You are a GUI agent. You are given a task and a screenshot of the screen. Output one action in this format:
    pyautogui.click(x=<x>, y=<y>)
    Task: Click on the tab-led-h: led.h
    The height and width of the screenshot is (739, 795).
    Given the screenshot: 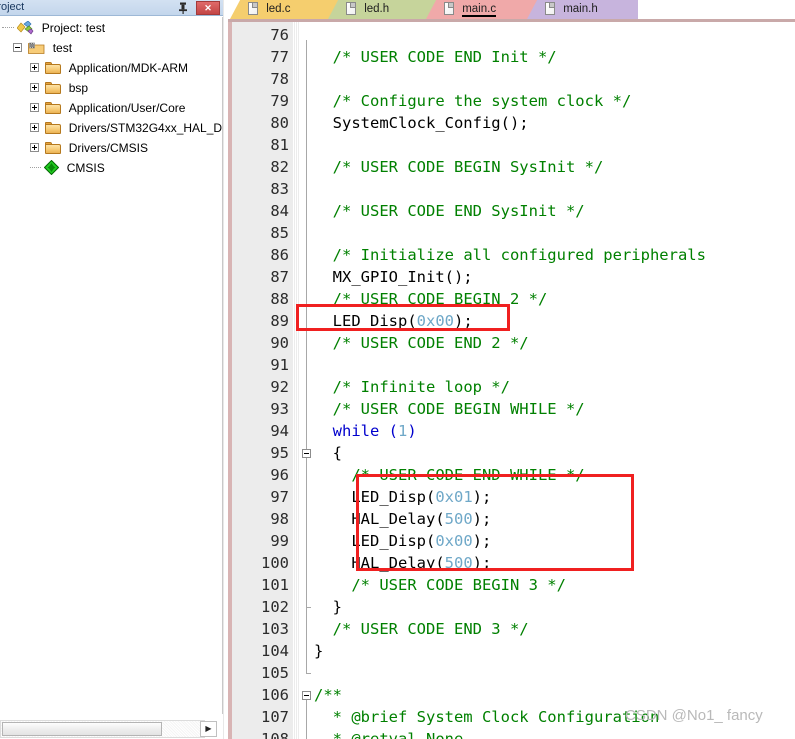 What is the action you would take?
    pyautogui.click(x=382, y=9)
    